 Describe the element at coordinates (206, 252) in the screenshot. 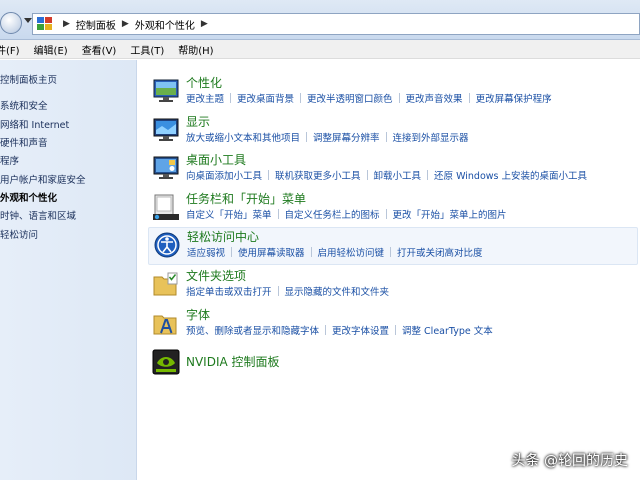

I see `link-low-vision: 适应弱视` at that location.